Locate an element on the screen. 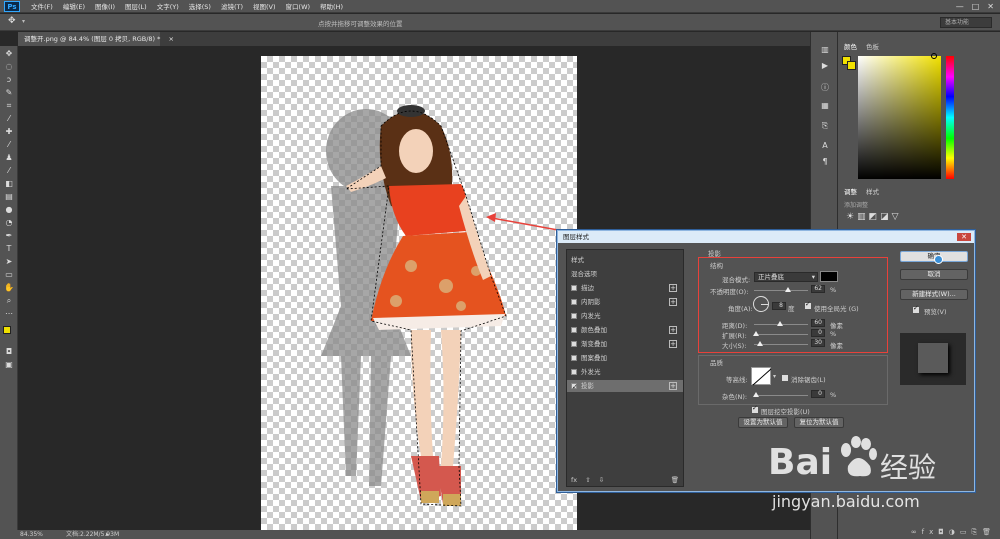 This screenshot has height=539, width=1000. noise-slider is located at coordinates (781, 395).